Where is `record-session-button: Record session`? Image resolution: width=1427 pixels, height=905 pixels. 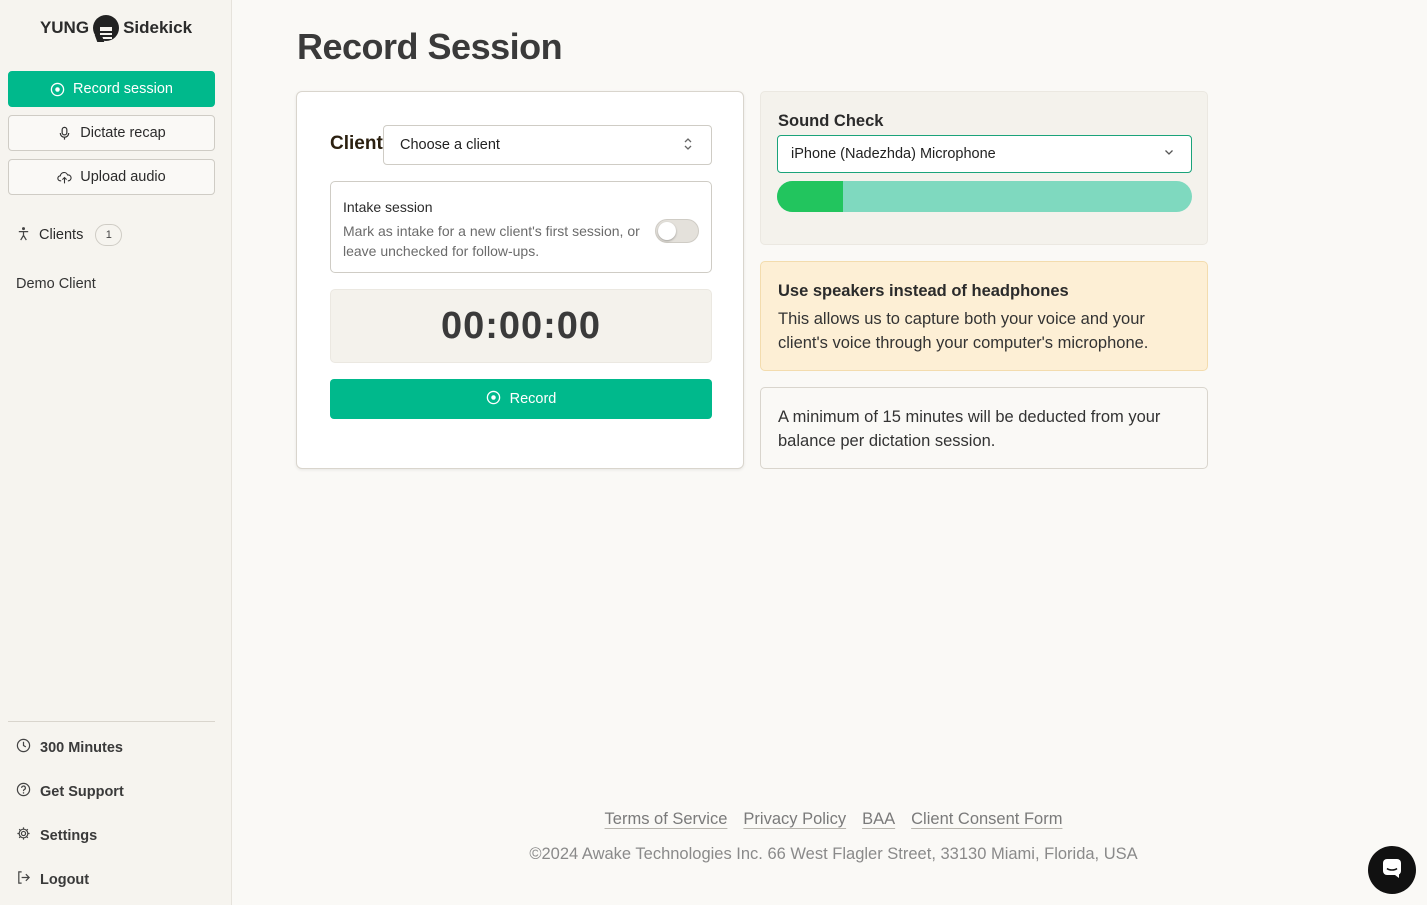
record-session-button: Record session is located at coordinates (111, 89).